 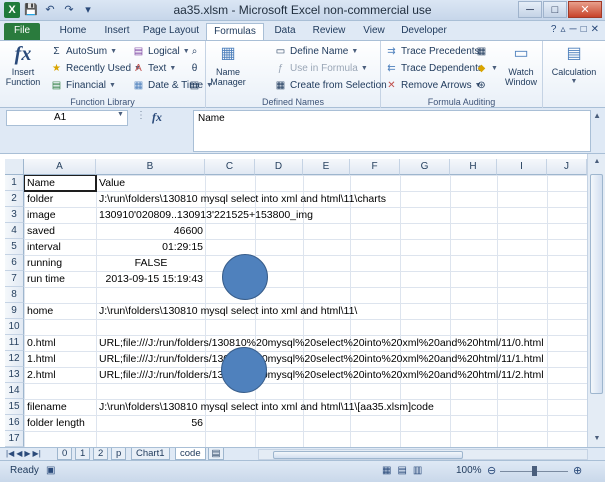 What do you see at coordinates (432, 51) in the screenshot?
I see `trace-precedents-button: ⇉ Trace Precedents` at bounding box center [432, 51].